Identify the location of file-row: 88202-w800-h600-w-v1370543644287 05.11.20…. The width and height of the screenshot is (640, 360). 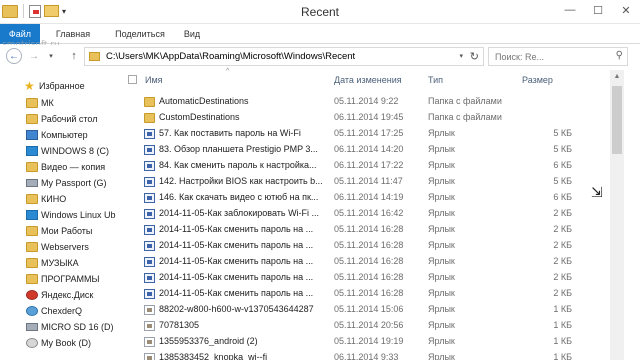
(364, 310).